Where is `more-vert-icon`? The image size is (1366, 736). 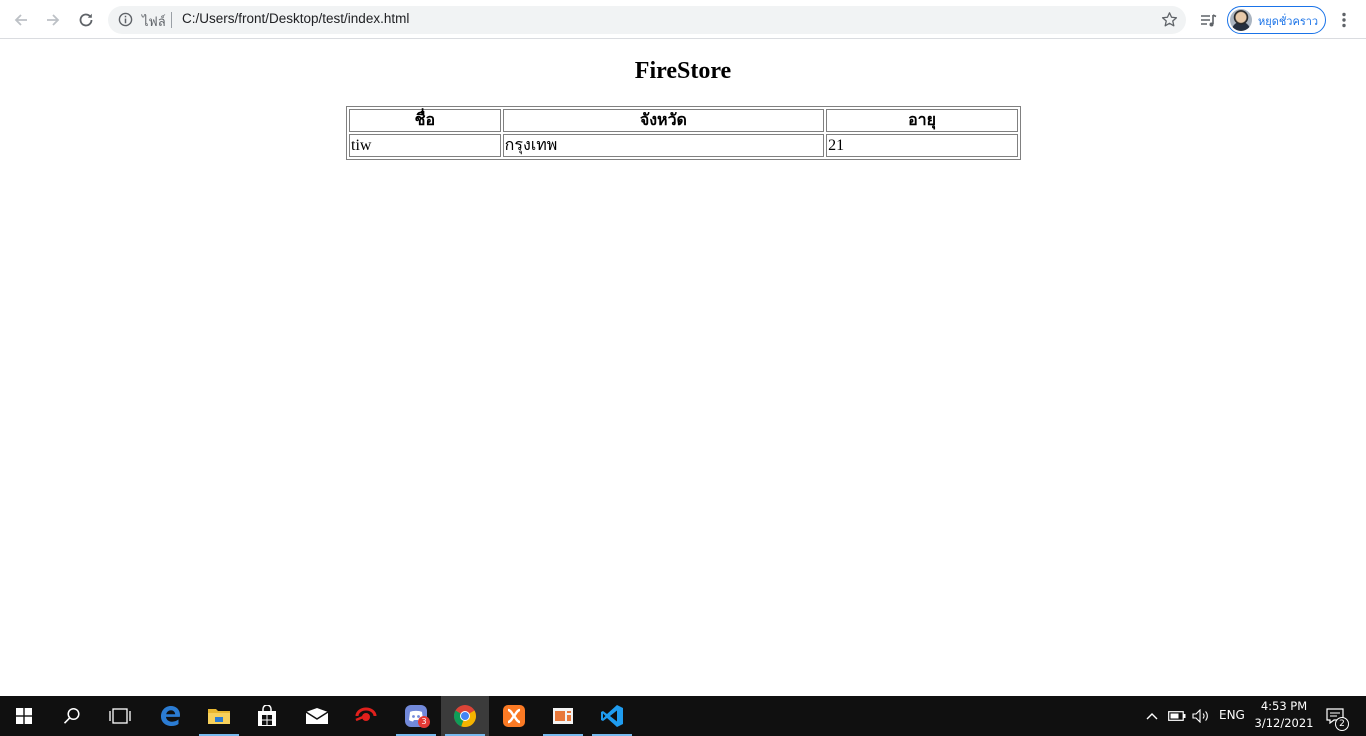
more-vert-icon is located at coordinates (1344, 20).